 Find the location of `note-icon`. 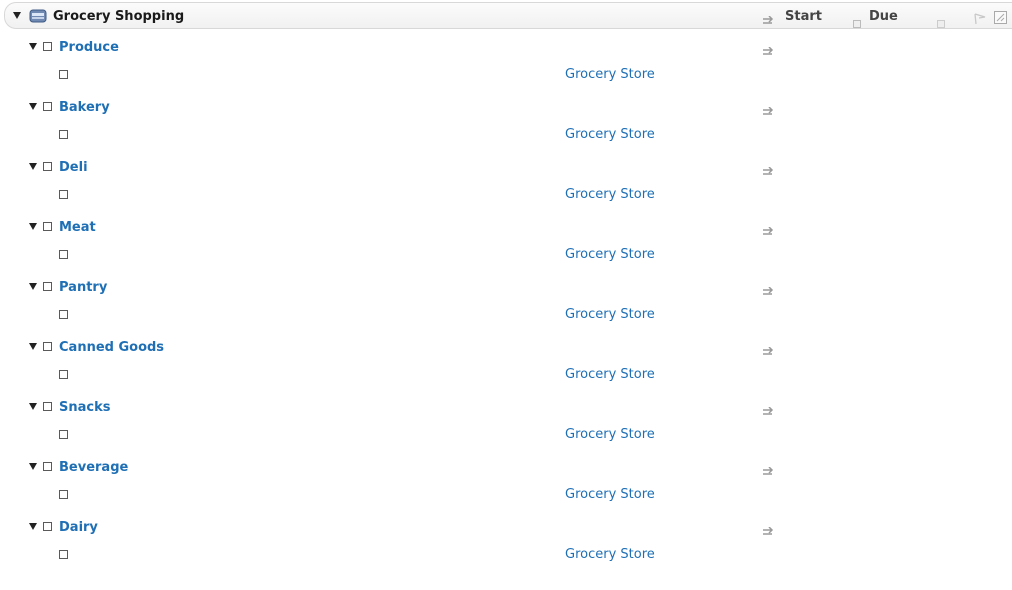

note-icon is located at coordinates (1000, 16).